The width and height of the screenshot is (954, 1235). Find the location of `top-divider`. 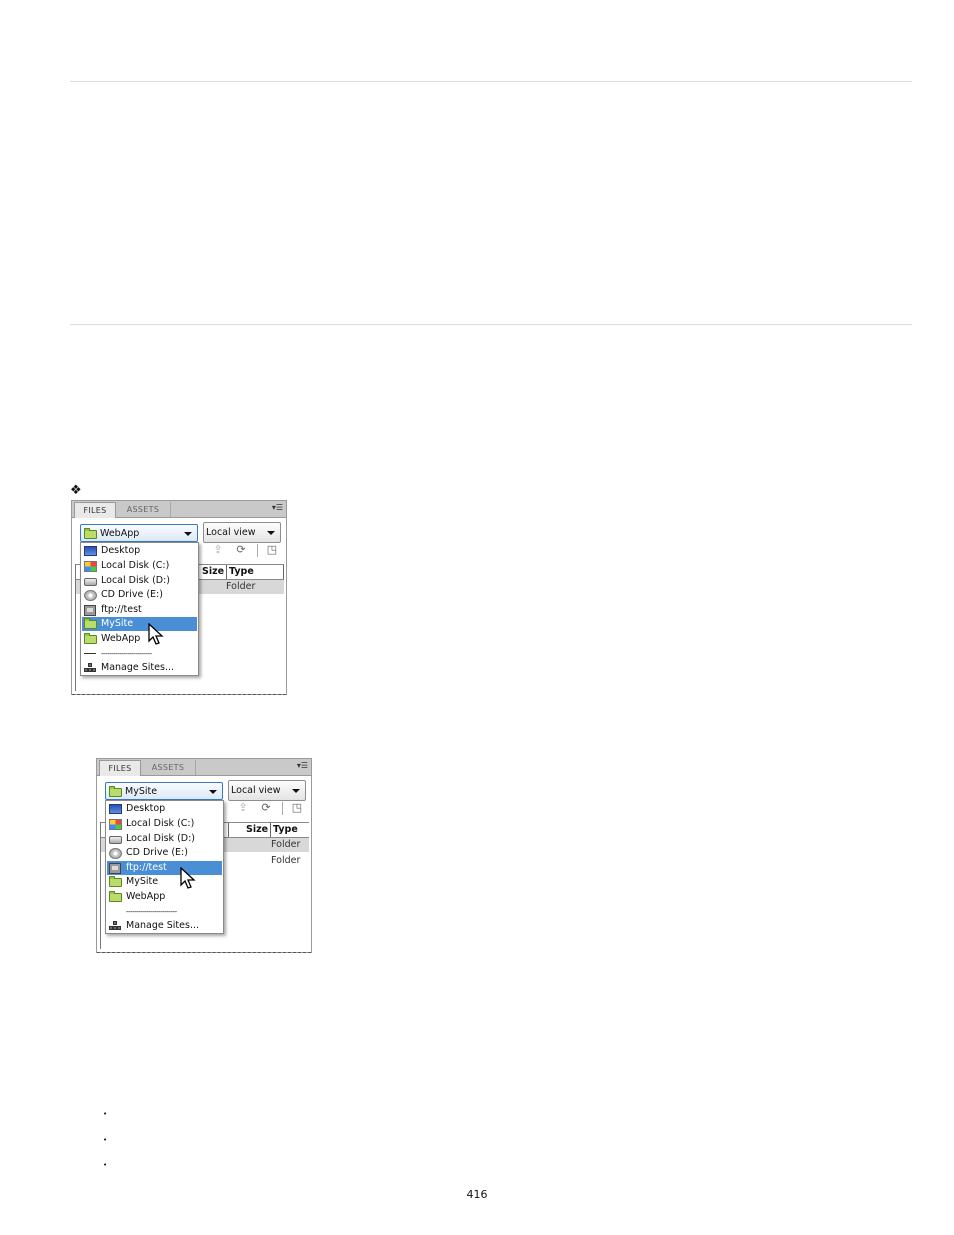

top-divider is located at coordinates (491, 81).